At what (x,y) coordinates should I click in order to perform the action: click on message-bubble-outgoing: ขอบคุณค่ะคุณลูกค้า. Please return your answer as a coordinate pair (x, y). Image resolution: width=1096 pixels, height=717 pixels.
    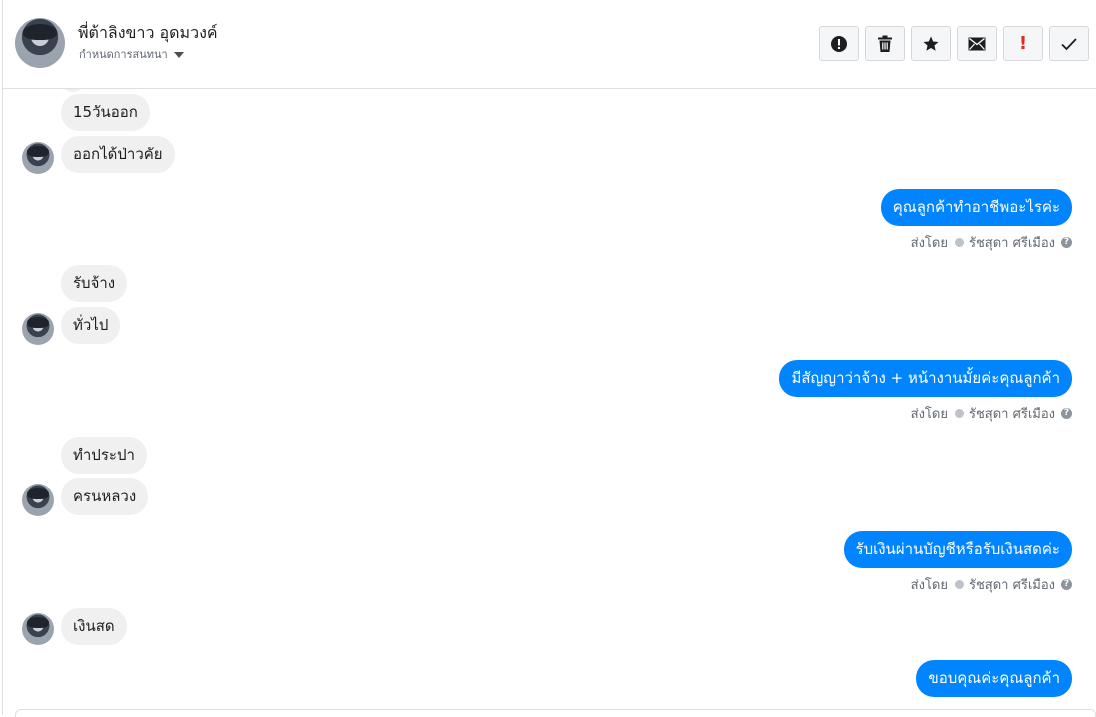
    Looking at the image, I should click on (994, 678).